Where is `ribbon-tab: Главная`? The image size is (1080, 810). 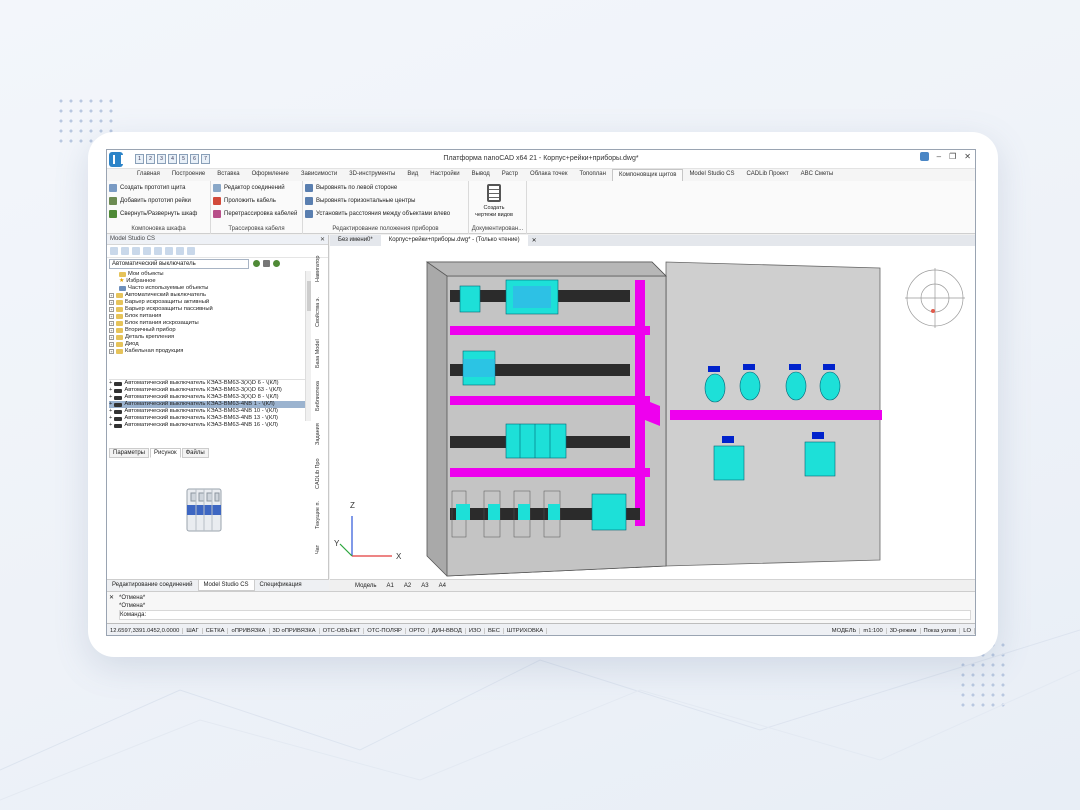
ribbon-tab: Главная is located at coordinates (148, 175).